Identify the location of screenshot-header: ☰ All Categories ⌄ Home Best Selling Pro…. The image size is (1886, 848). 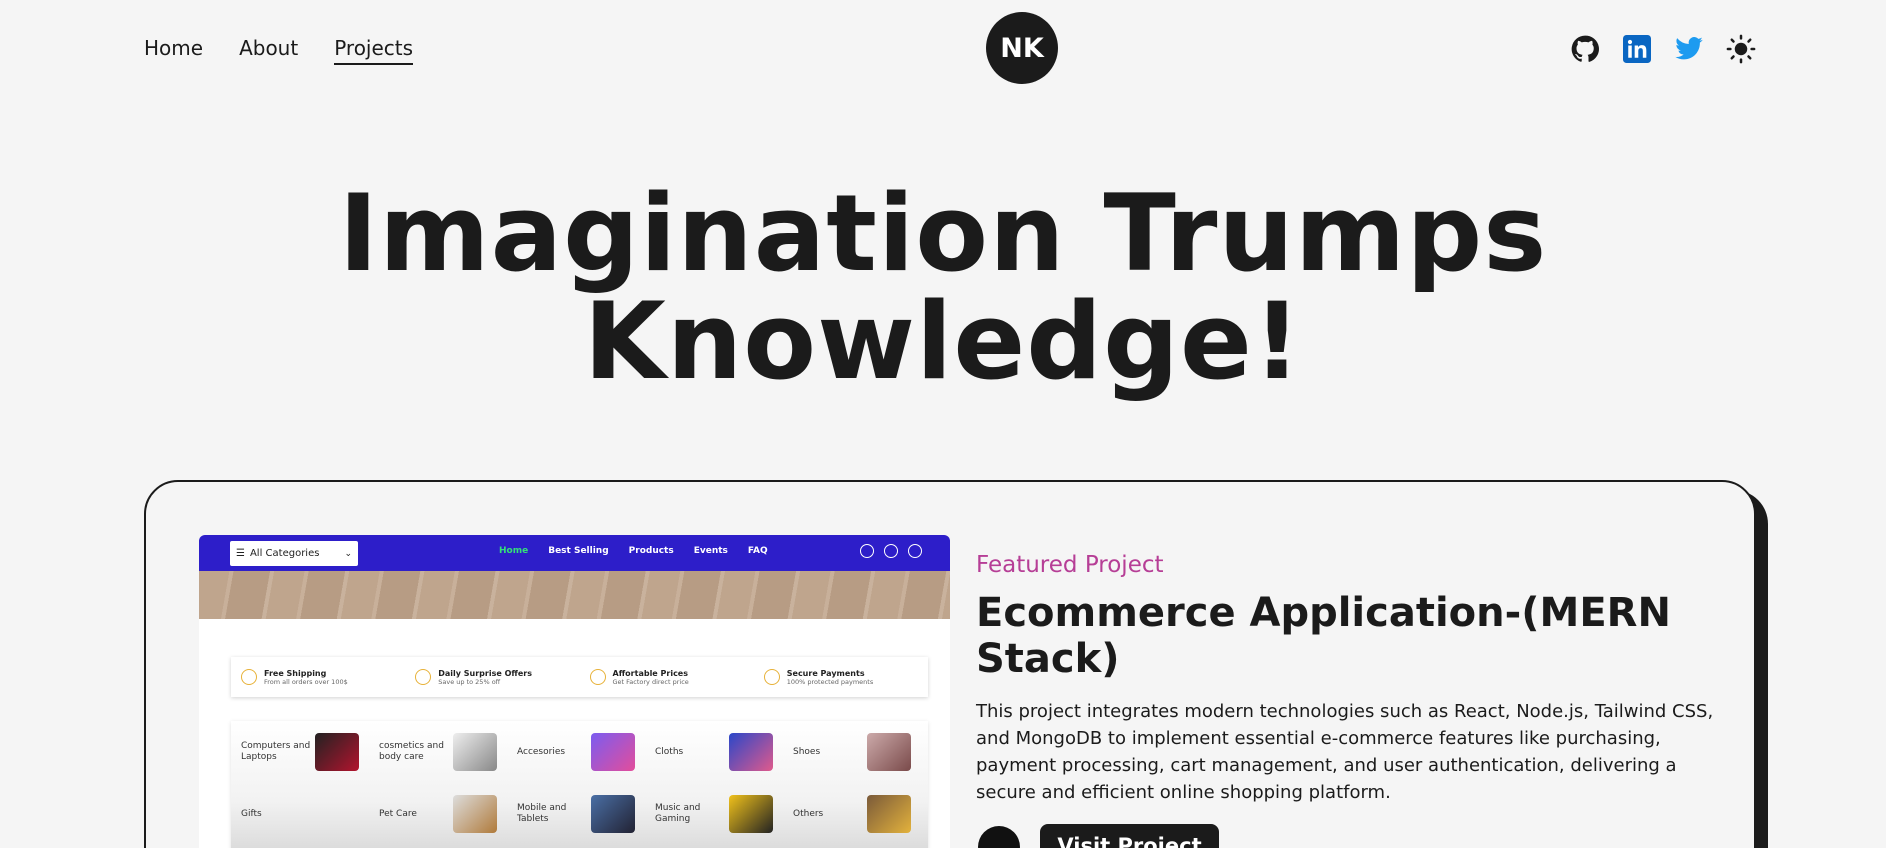
(574, 553).